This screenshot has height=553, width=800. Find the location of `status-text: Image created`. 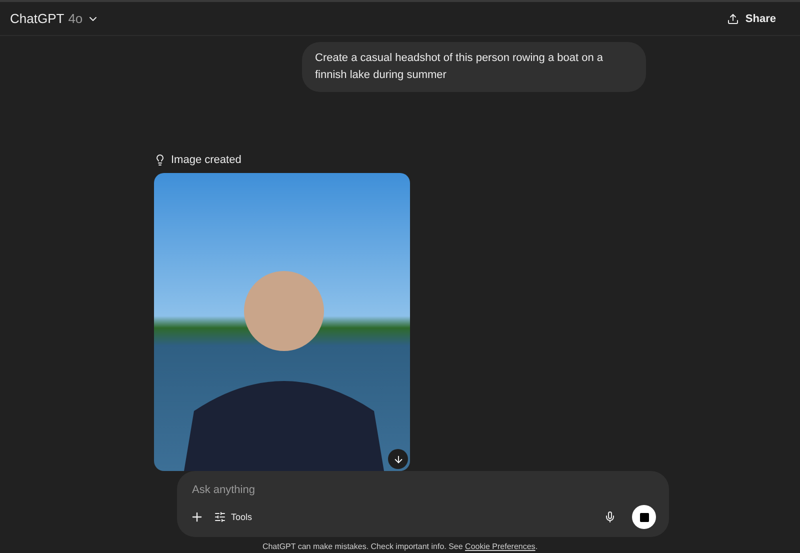

status-text: Image created is located at coordinates (206, 160).